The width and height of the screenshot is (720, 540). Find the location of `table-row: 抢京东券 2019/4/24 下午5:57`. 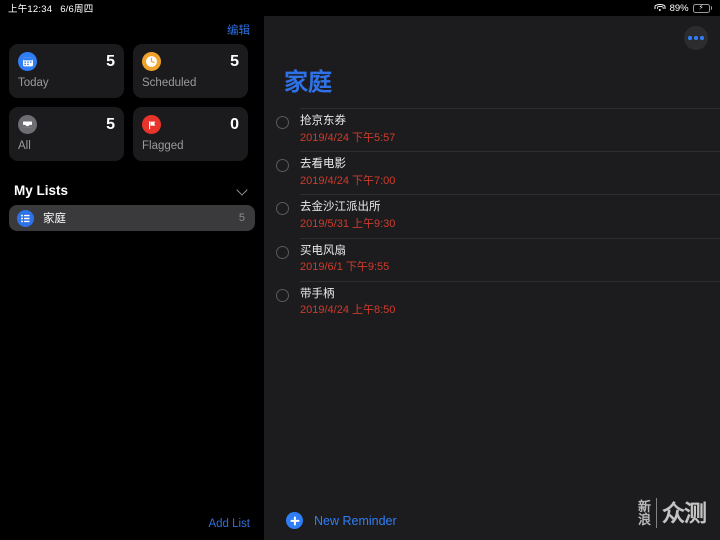

table-row: 抢京东券 2019/4/24 下午5:57 is located at coordinates (492, 129).